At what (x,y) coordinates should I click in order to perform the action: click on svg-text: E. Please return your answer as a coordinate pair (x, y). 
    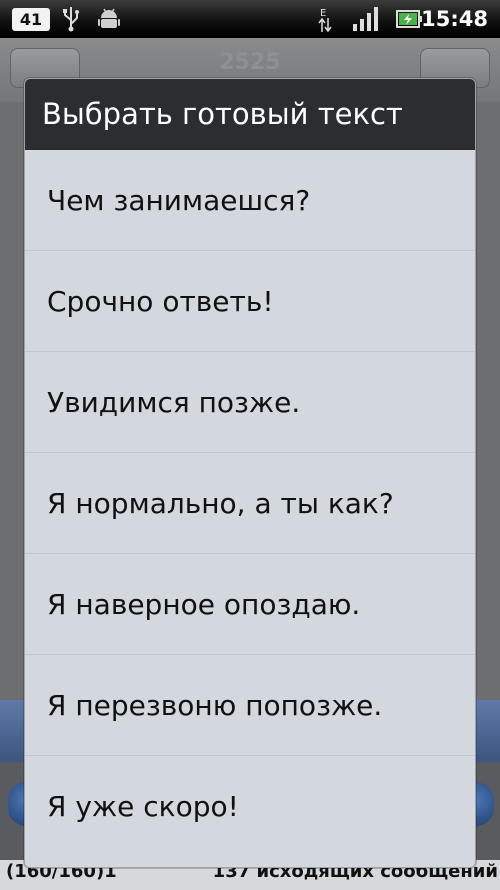
    Looking at the image, I should click on (323, 13).